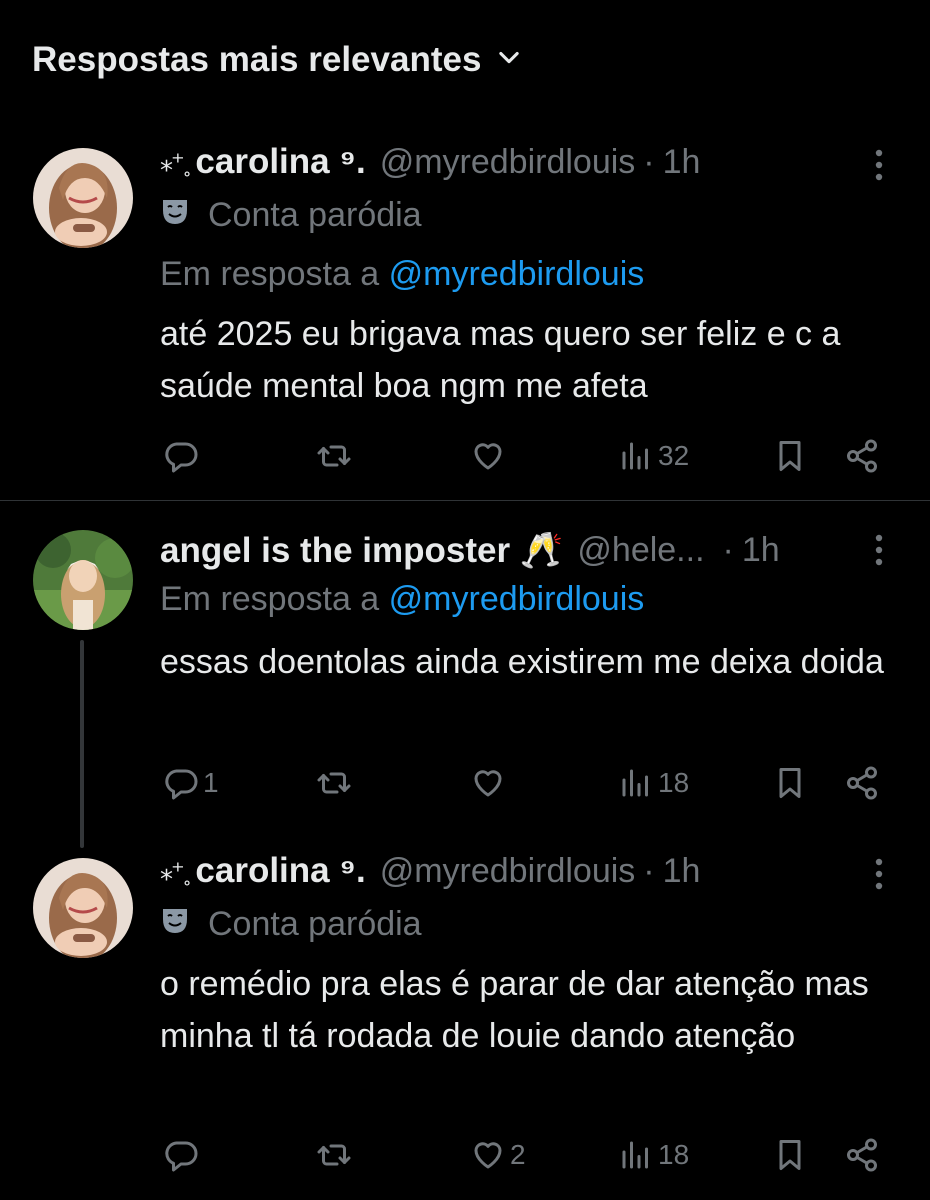 Image resolution: width=930 pixels, height=1200 pixels. What do you see at coordinates (361, 550) in the screenshot?
I see `display-name: angel is the imposter 🥂` at bounding box center [361, 550].